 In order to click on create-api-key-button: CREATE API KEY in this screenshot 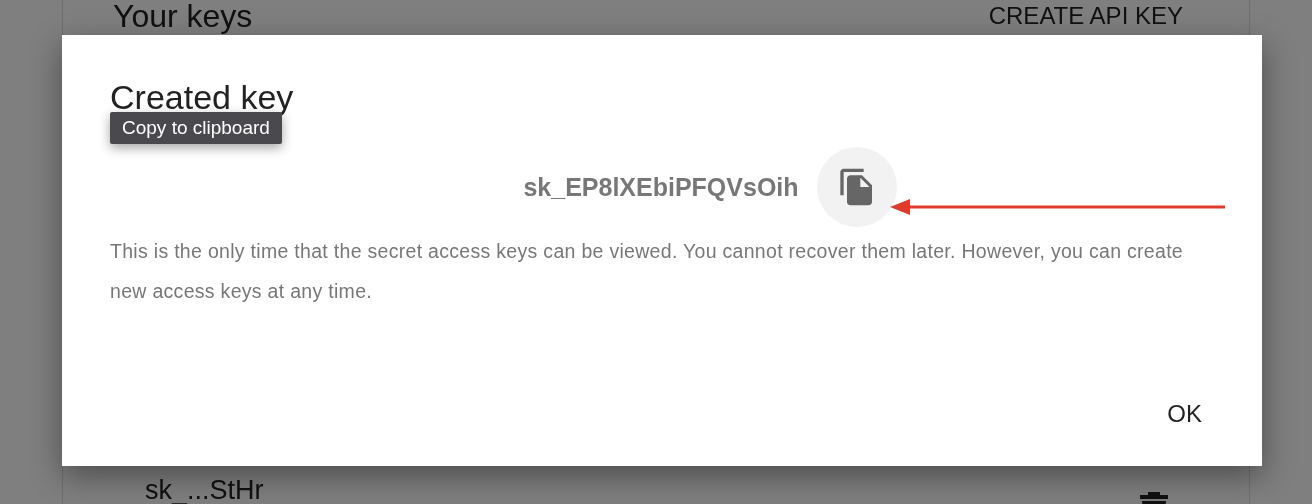, I will do `click(1085, 18)`.